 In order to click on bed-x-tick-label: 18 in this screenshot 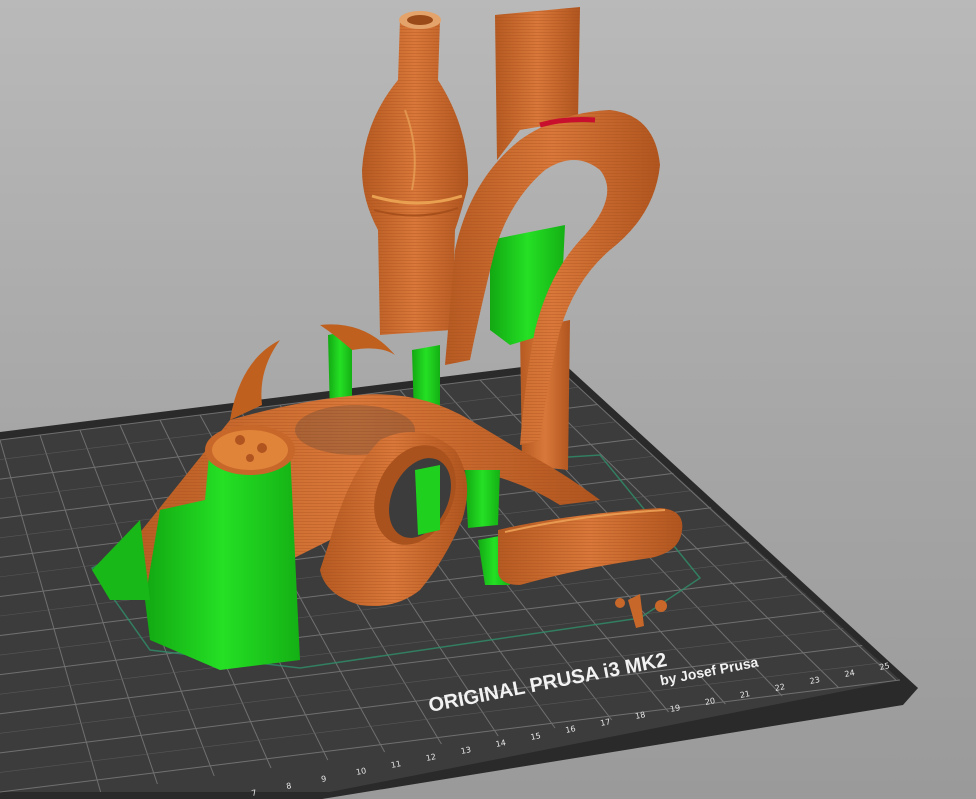, I will do `click(640, 715)`.